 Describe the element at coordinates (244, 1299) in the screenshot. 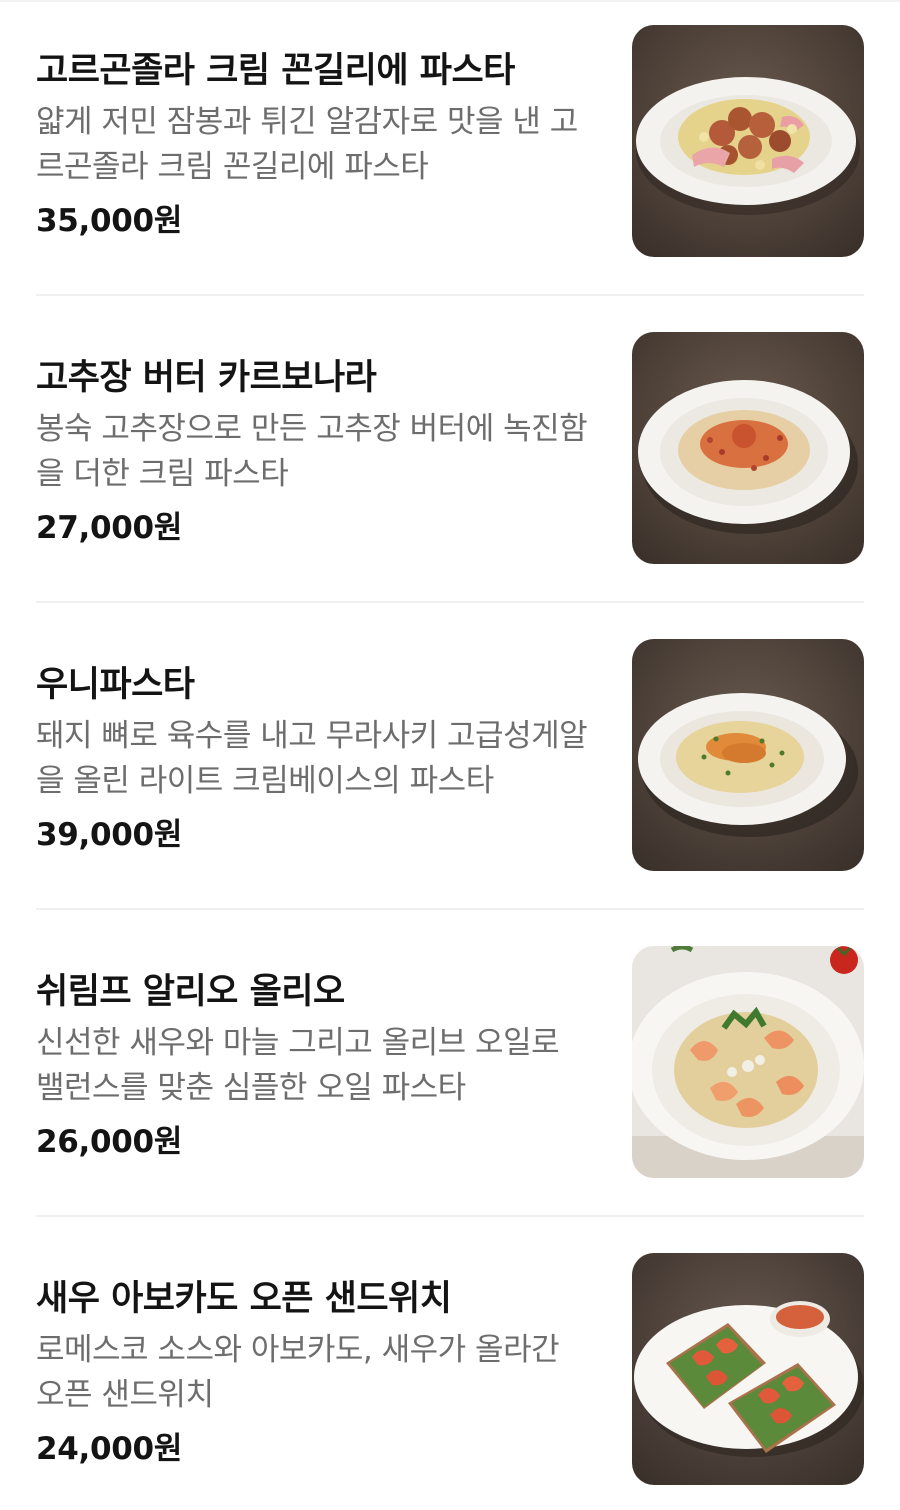

I see `menu-item-name: 새우 아보카도 오픈 샌드위치` at that location.